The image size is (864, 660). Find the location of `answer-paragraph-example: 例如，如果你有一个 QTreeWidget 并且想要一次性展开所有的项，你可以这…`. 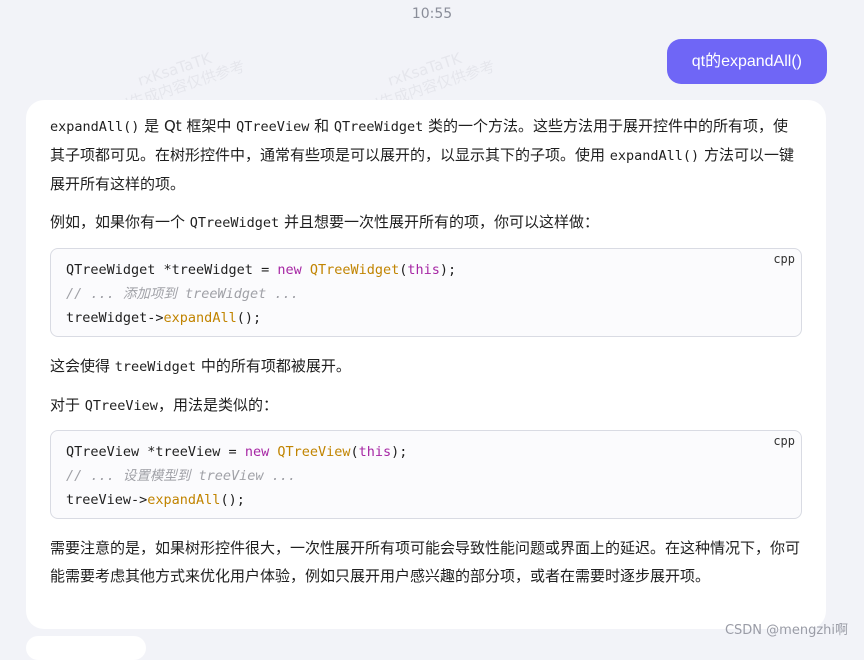

answer-paragraph-example: 例如，如果你有一个 QTreeWidget 并且想要一次性展开所有的项，你可以这… is located at coordinates (324, 222).